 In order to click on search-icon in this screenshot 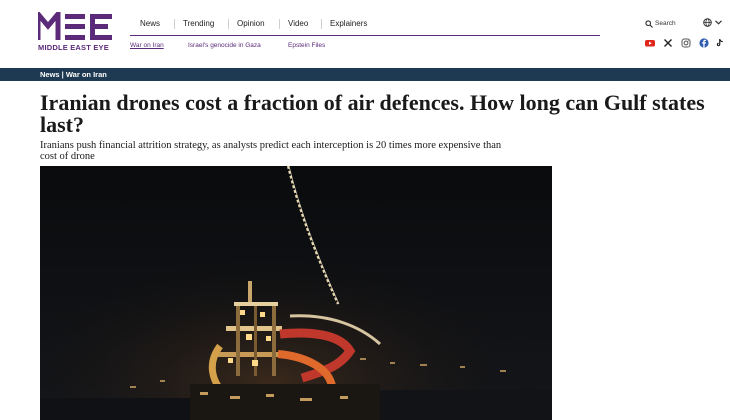, I will do `click(649, 24)`.